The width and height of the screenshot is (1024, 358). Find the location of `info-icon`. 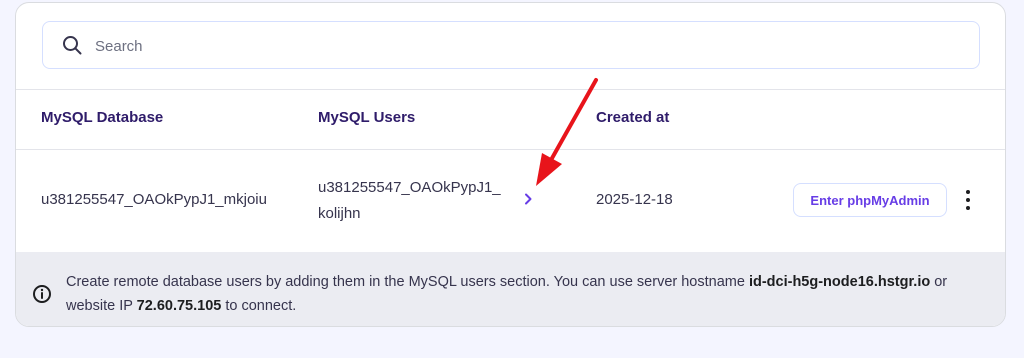

info-icon is located at coordinates (42, 294).